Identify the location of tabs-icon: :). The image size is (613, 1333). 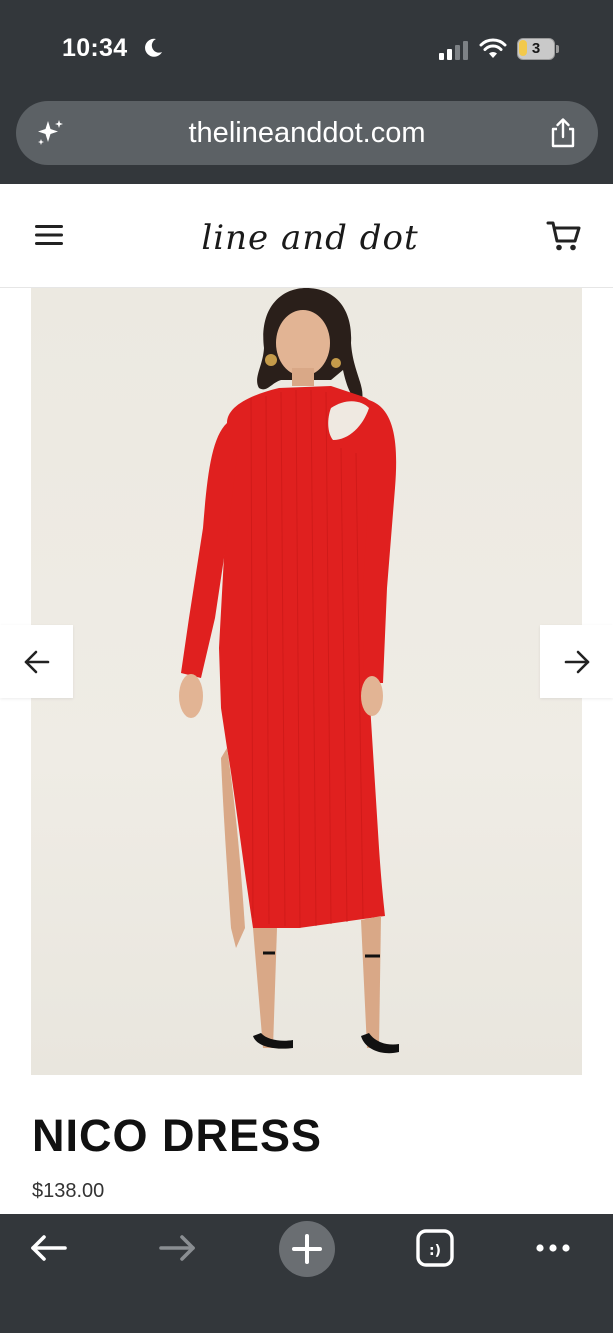
(435, 1248).